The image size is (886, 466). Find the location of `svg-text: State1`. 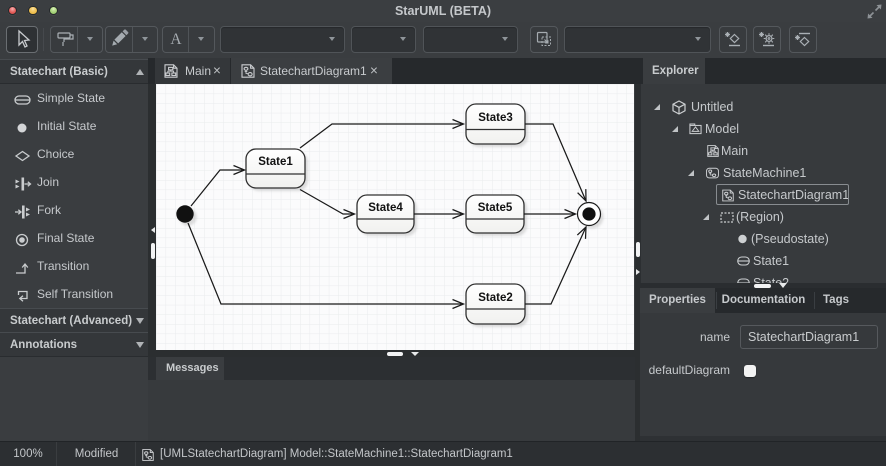

svg-text: State1 is located at coordinates (275, 162).